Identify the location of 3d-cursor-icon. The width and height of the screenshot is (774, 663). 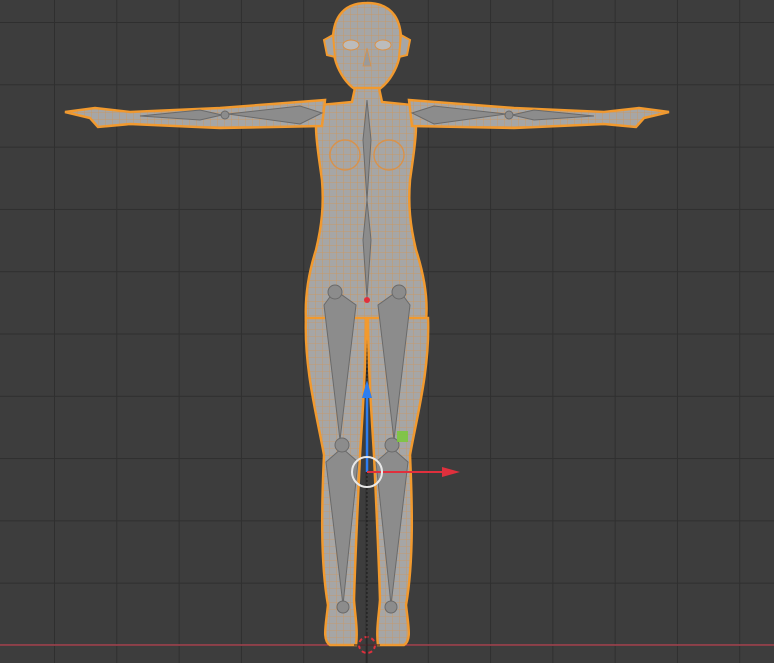
(367, 647).